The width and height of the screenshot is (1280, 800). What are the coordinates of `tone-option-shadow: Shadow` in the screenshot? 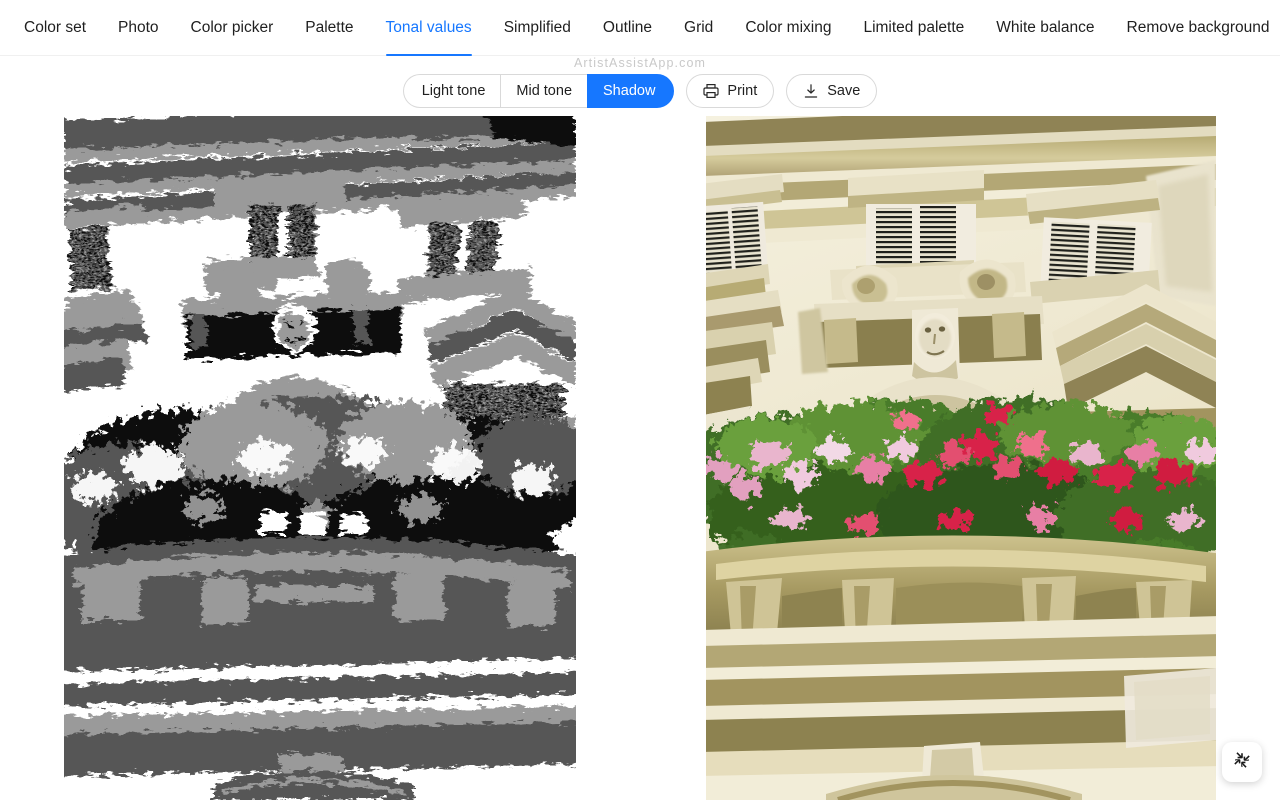 It's located at (631, 91).